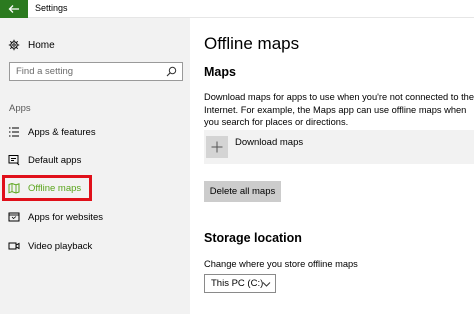 The image size is (474, 314). Describe the element at coordinates (51, 8) in the screenshot. I see `window-title: Settings` at that location.